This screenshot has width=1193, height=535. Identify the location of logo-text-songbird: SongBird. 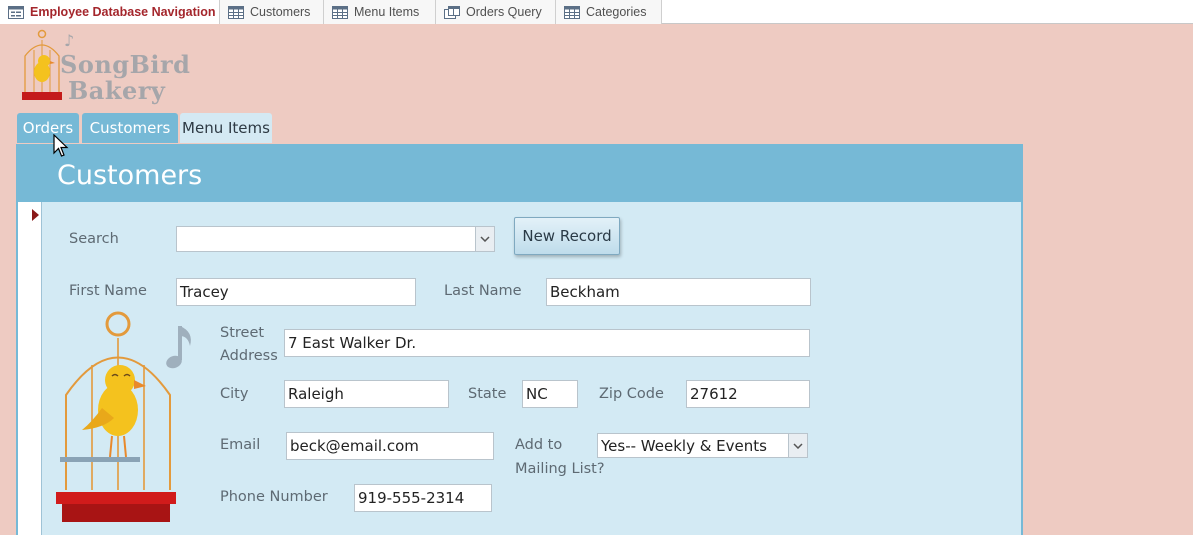
(125, 64).